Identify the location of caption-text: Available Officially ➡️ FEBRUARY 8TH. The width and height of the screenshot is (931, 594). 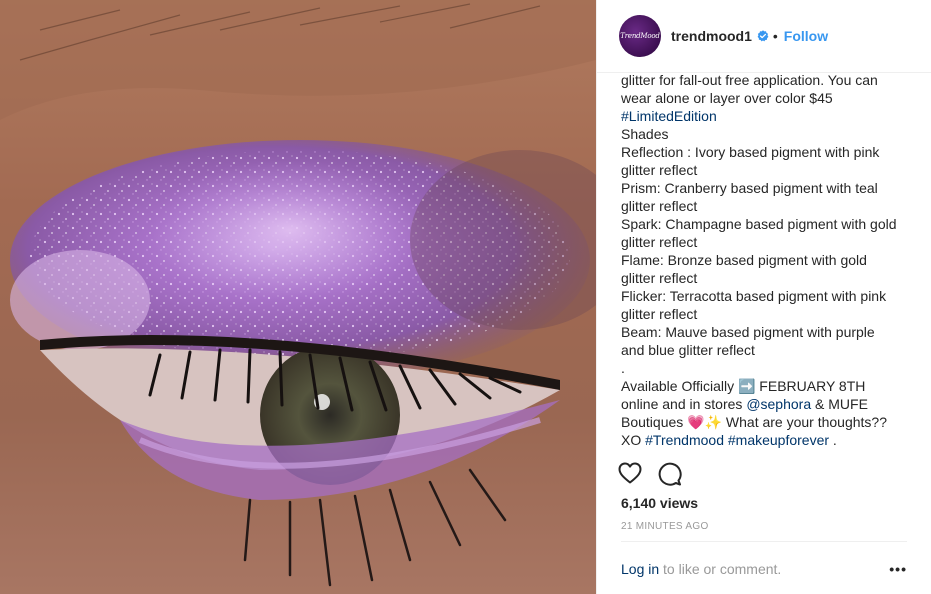
(743, 386).